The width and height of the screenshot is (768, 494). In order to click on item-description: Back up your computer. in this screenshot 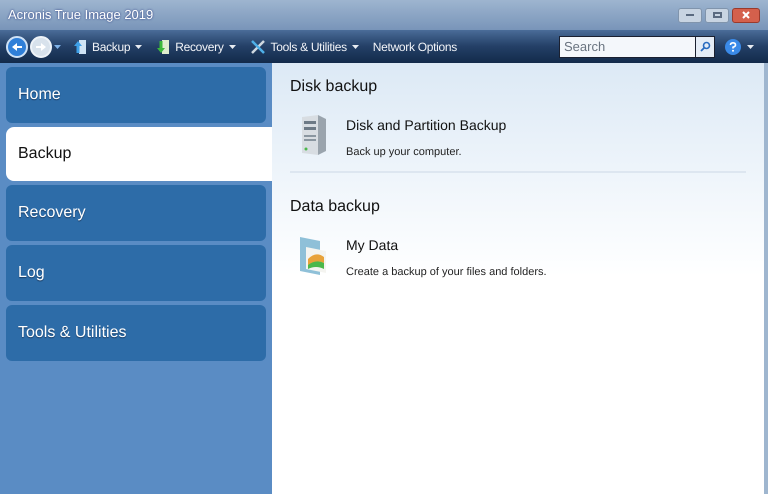, I will do `click(404, 152)`.